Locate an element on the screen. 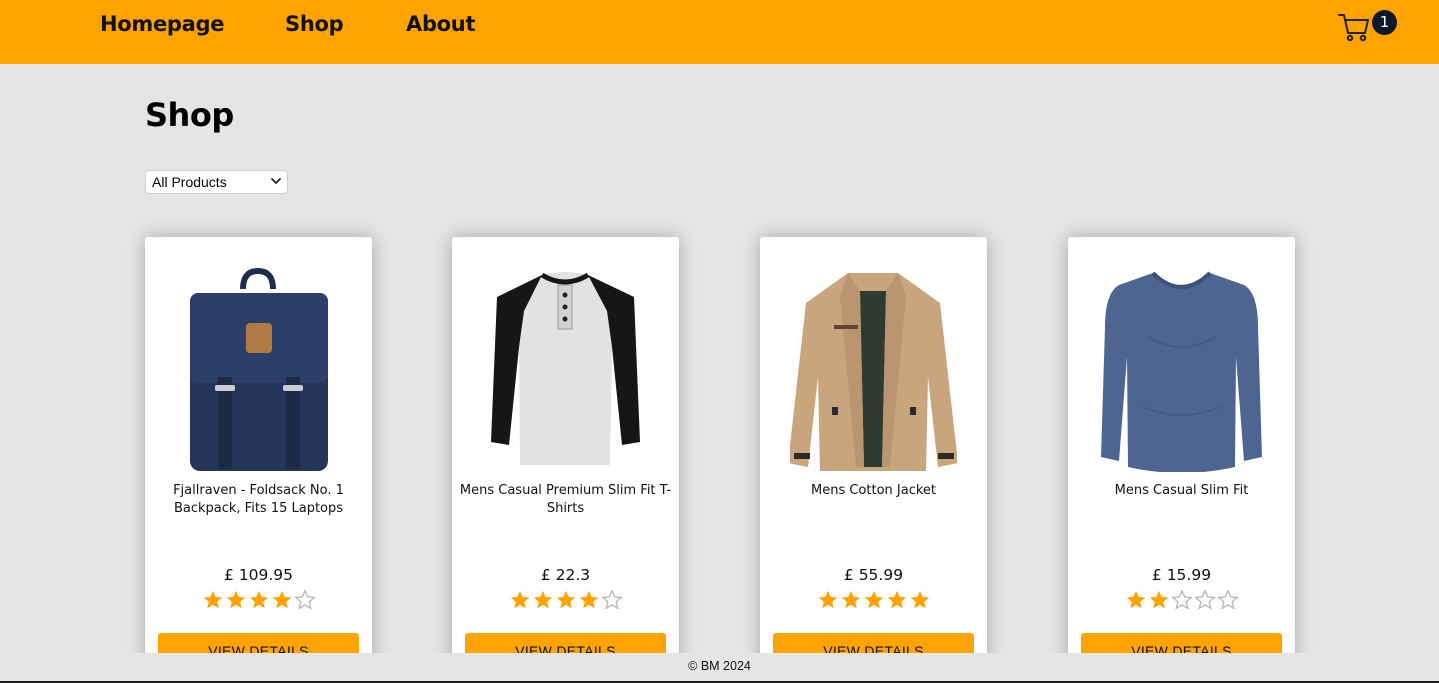  nav-link-about: About is located at coordinates (441, 24).